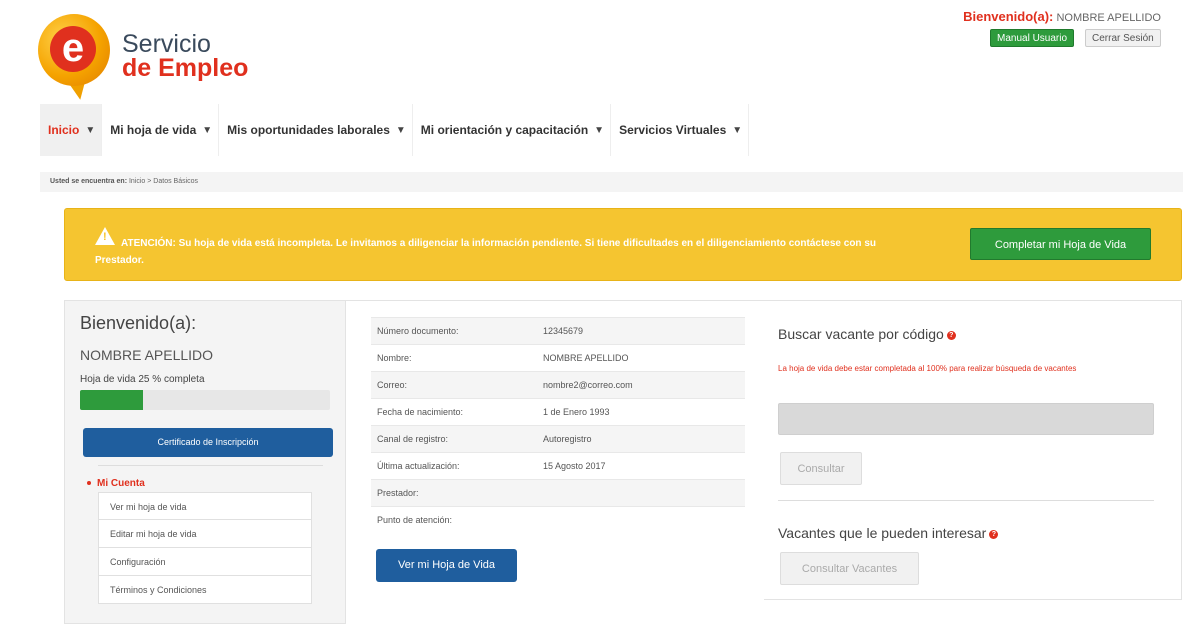 The height and width of the screenshot is (624, 1185). I want to click on nav-item-orientacion: Mi orientación y capacitación ▼, so click(512, 130).